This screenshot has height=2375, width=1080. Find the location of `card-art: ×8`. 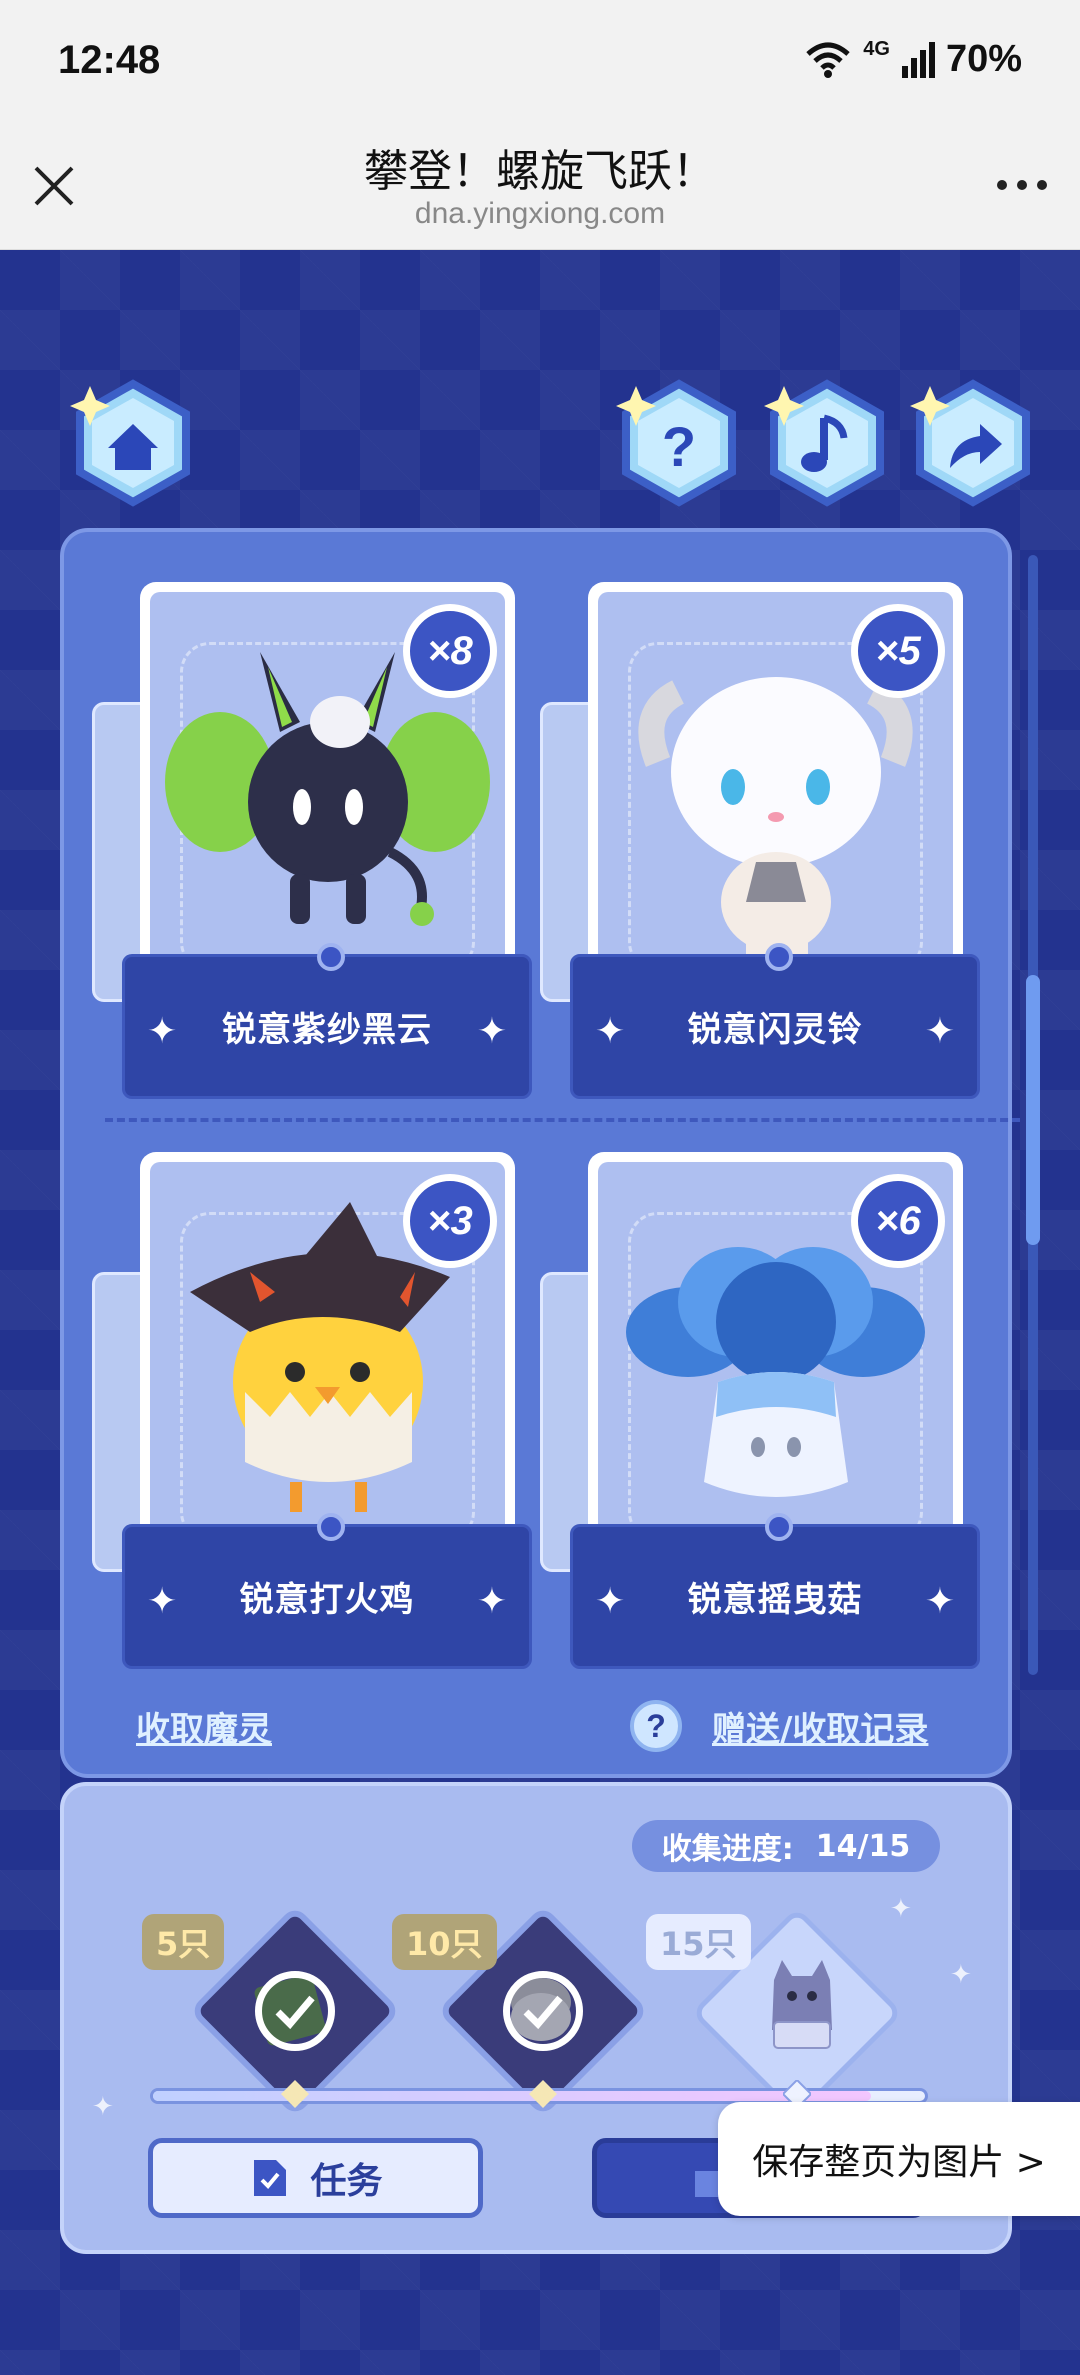

card-art: ×8 is located at coordinates (327, 797).